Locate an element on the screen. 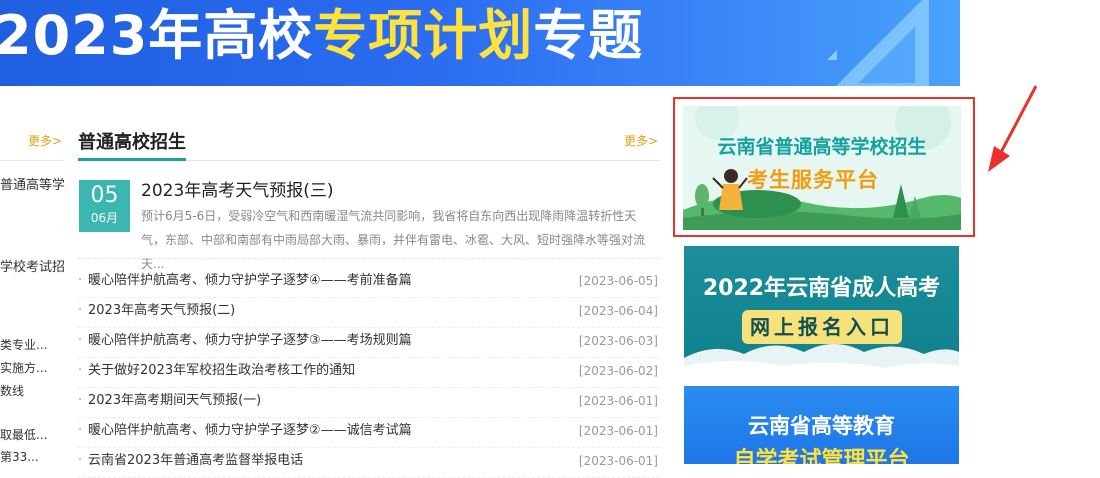 This screenshot has width=1100, height=478. self-study-exam-title: 云南省高等教育 is located at coordinates (821, 426).